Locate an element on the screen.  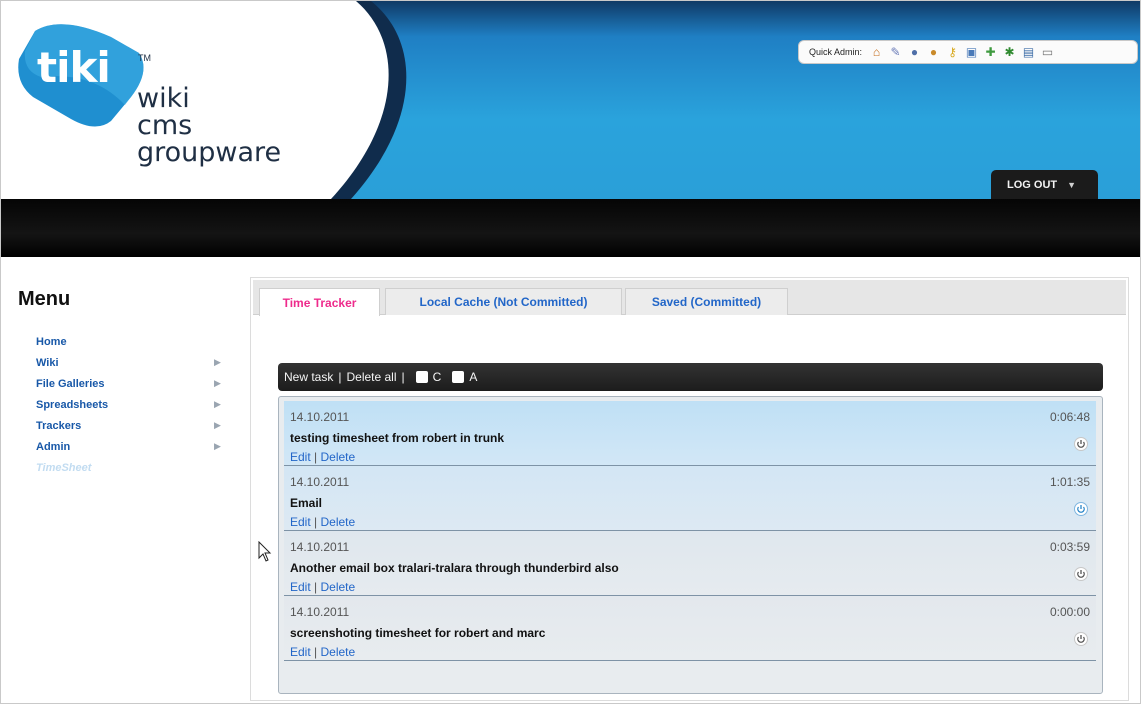
menu-item-spreadsheets: Spreadsheets ▶ is located at coordinates (131, 409).